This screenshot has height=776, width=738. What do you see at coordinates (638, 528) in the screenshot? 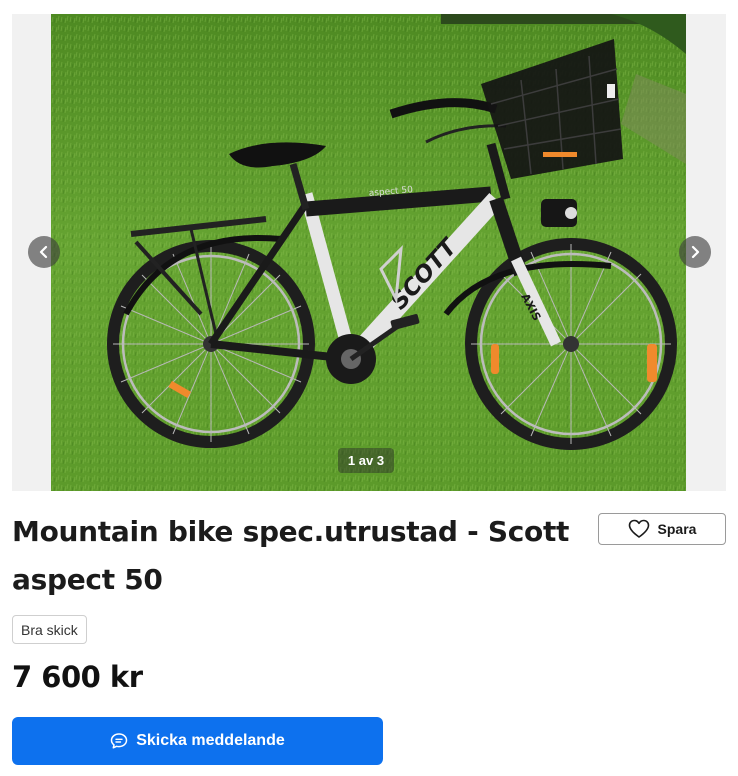
I see `heart-outline-icon` at bounding box center [638, 528].